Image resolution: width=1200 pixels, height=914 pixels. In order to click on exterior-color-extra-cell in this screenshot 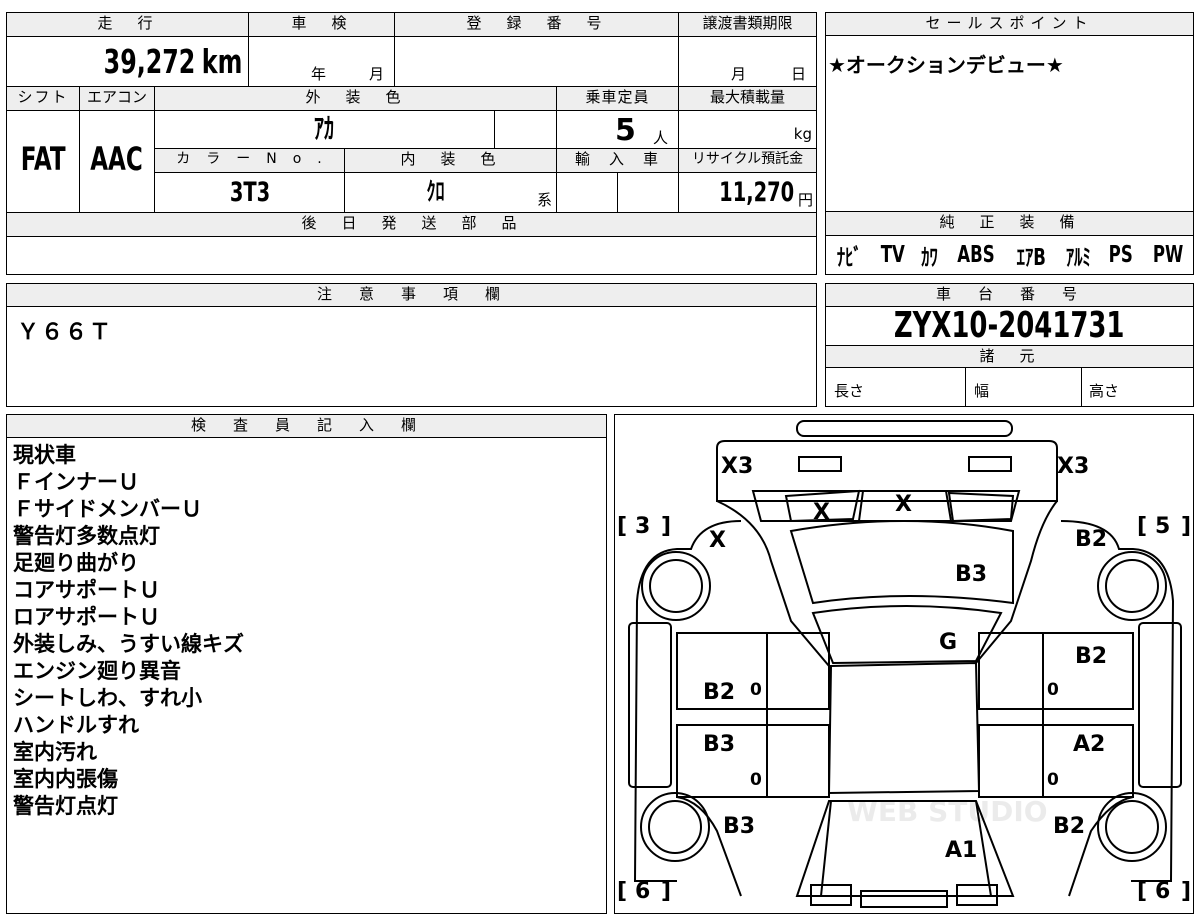, I will do `click(526, 130)`.